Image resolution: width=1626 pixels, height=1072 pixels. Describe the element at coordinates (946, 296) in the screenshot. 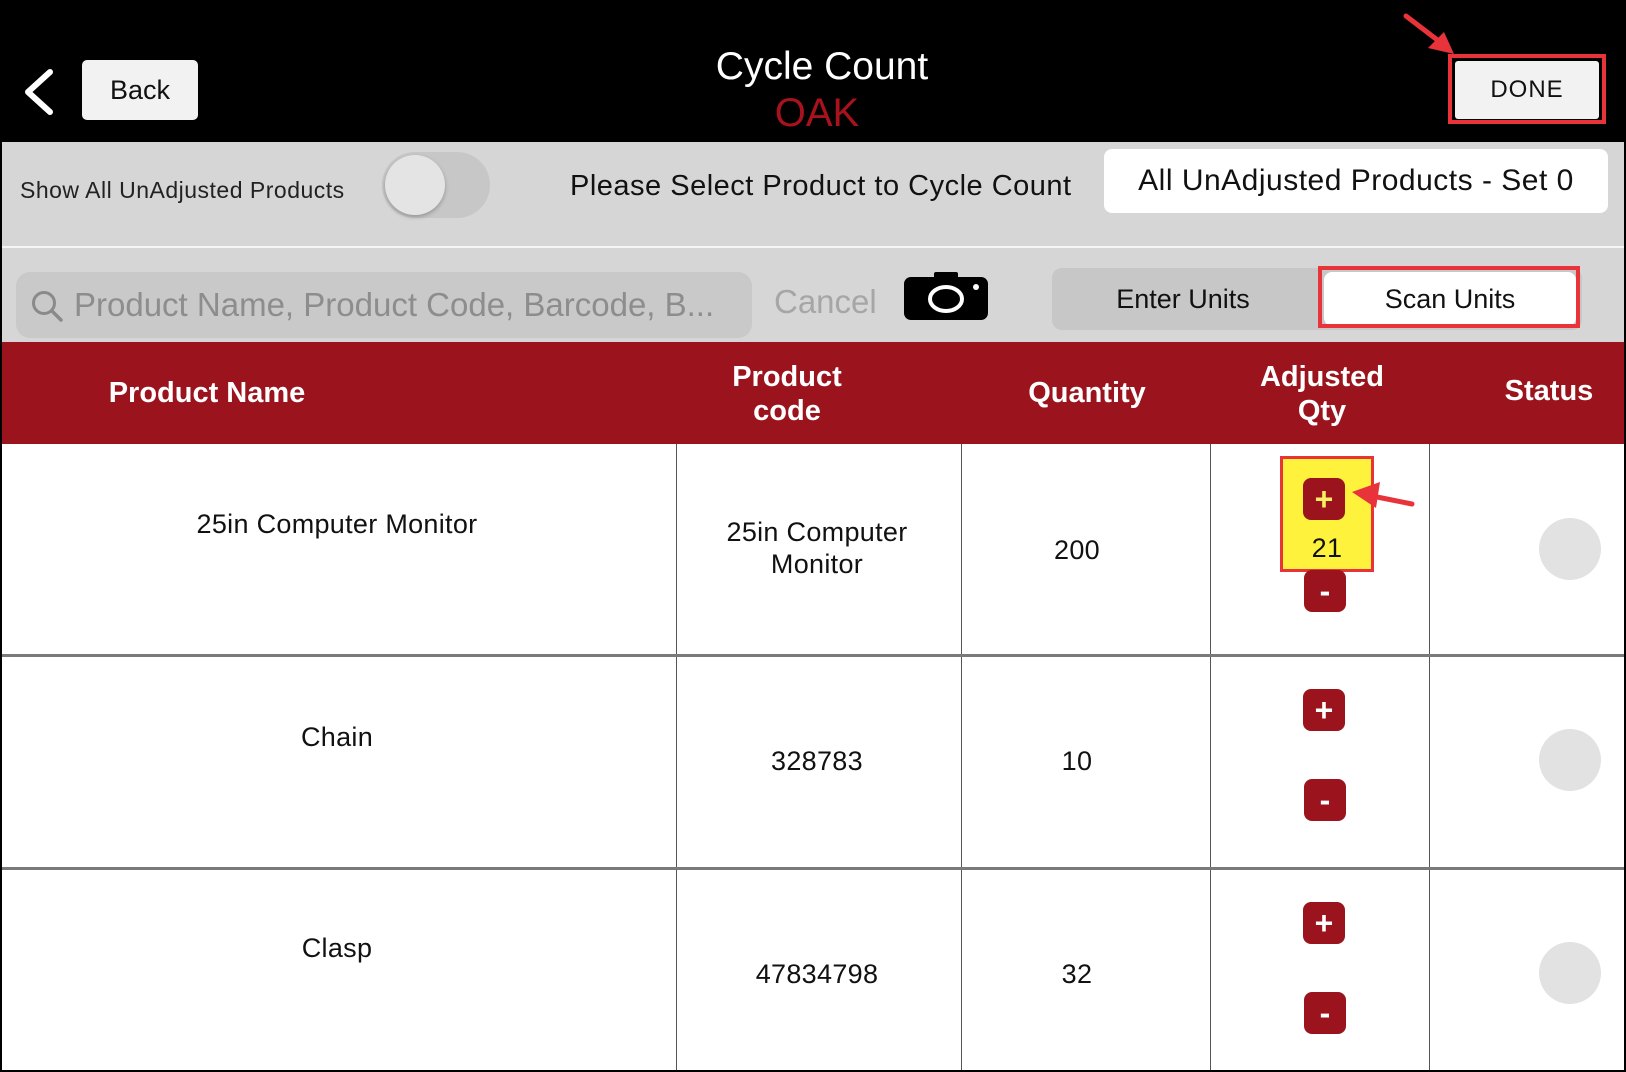

I see `camera-icon` at that location.